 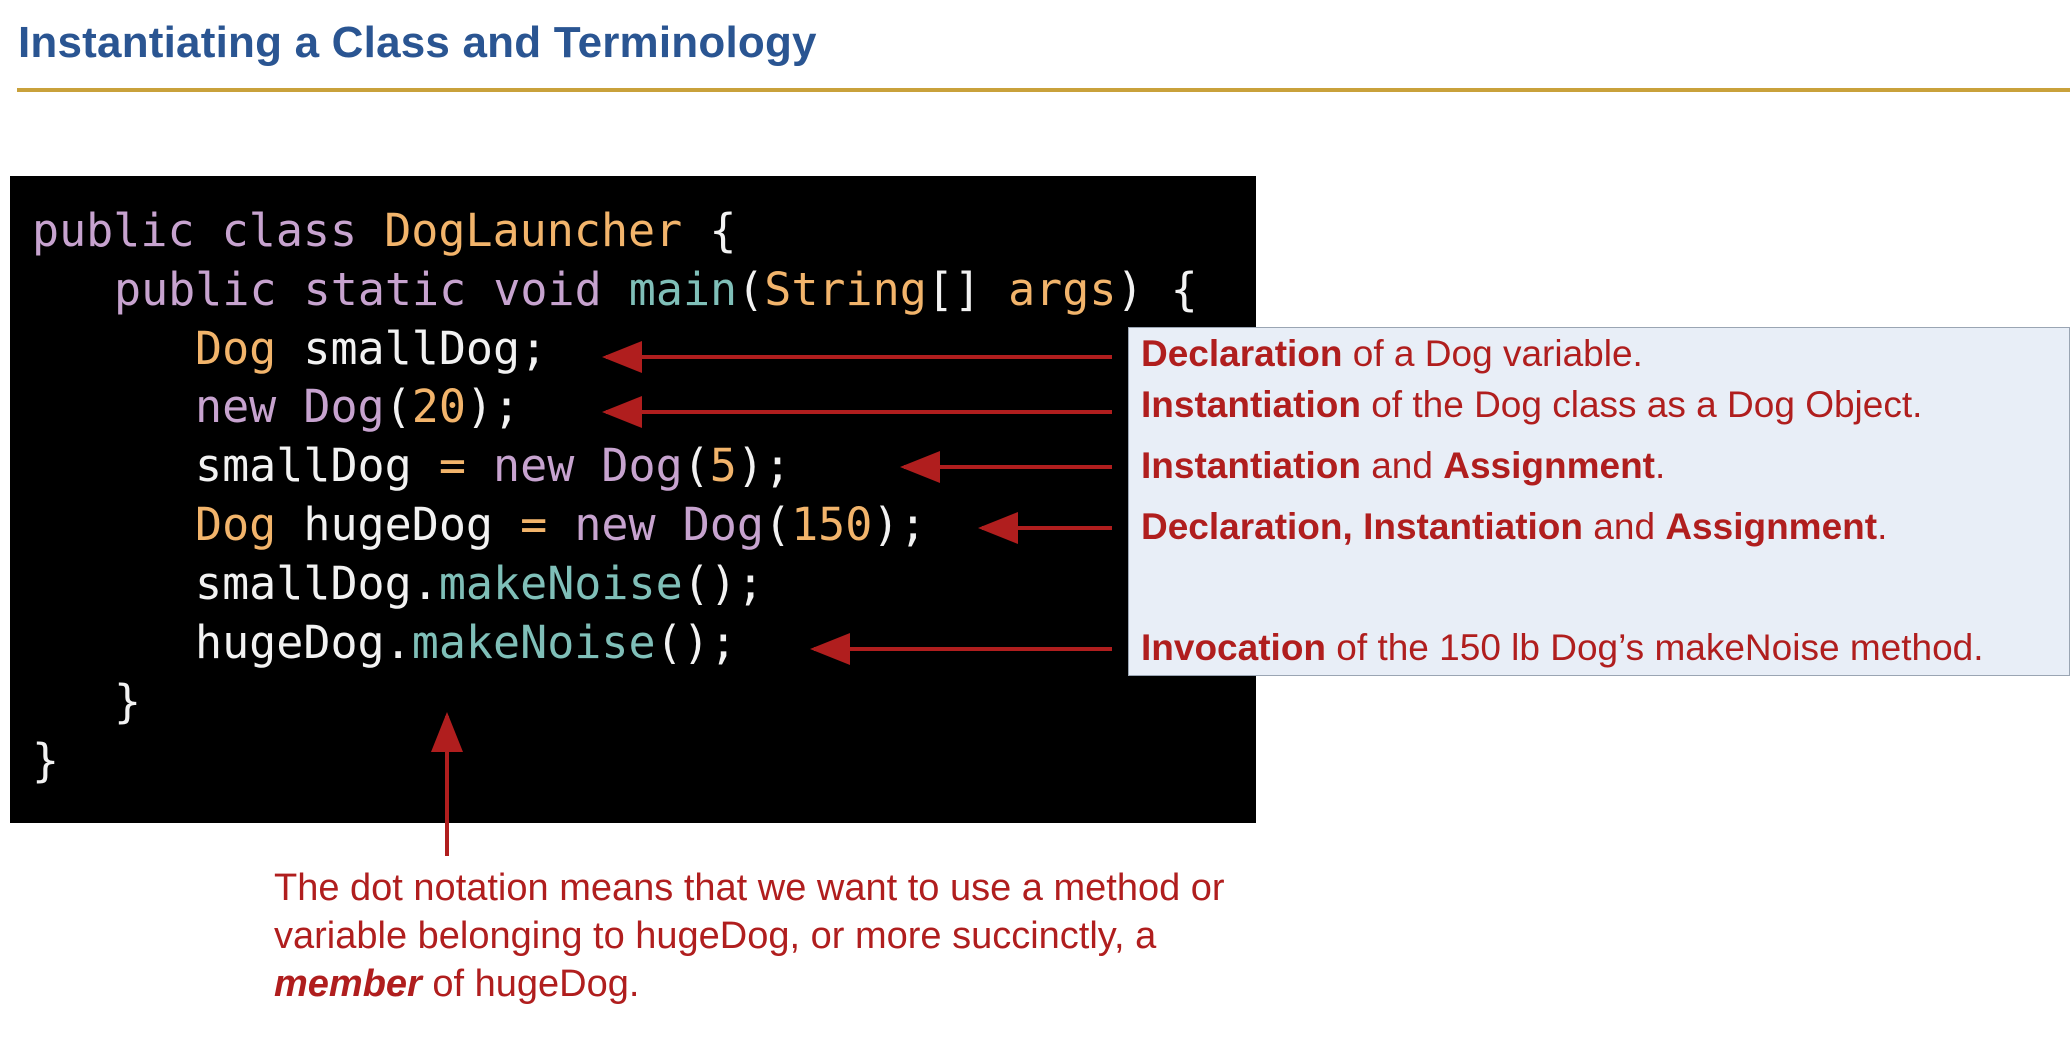 What do you see at coordinates (530, 984) in the screenshot?
I see `note-text-end: of hugeDog.` at bounding box center [530, 984].